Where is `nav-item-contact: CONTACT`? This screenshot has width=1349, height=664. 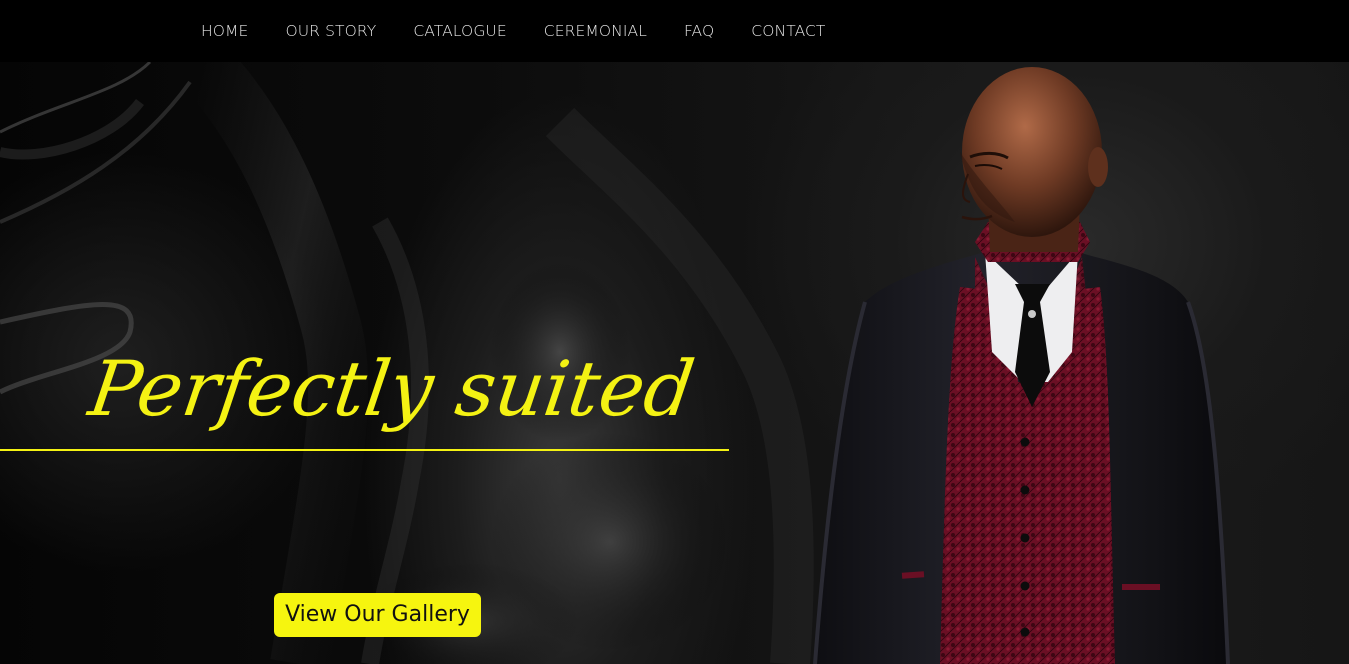
nav-item-contact: CONTACT is located at coordinates (788, 31).